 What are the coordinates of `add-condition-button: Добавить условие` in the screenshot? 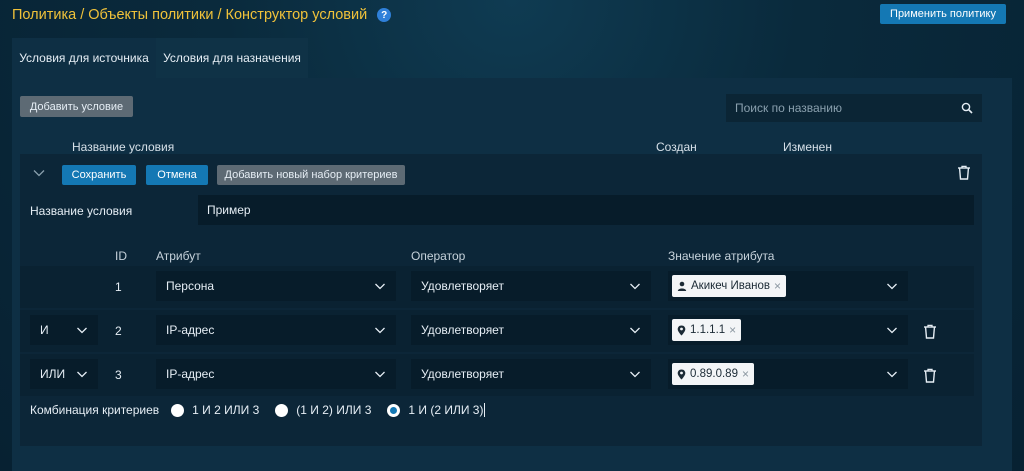 It's located at (76, 106).